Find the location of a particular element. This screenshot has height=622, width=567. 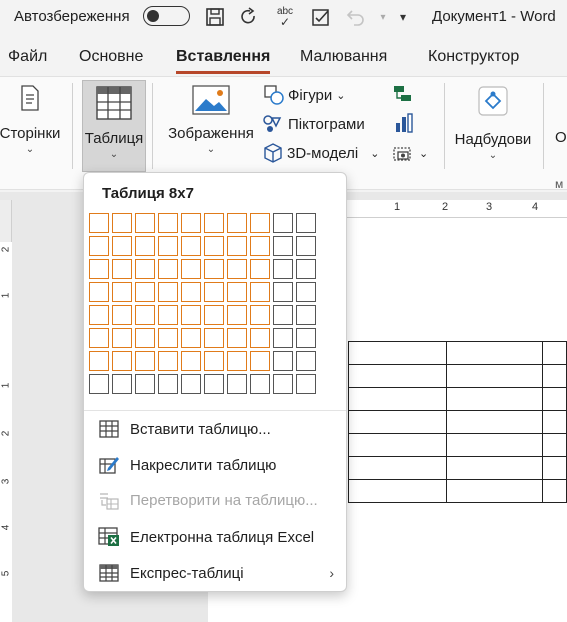

images-button: Зображення ⌄ is located at coordinates (211, 120).